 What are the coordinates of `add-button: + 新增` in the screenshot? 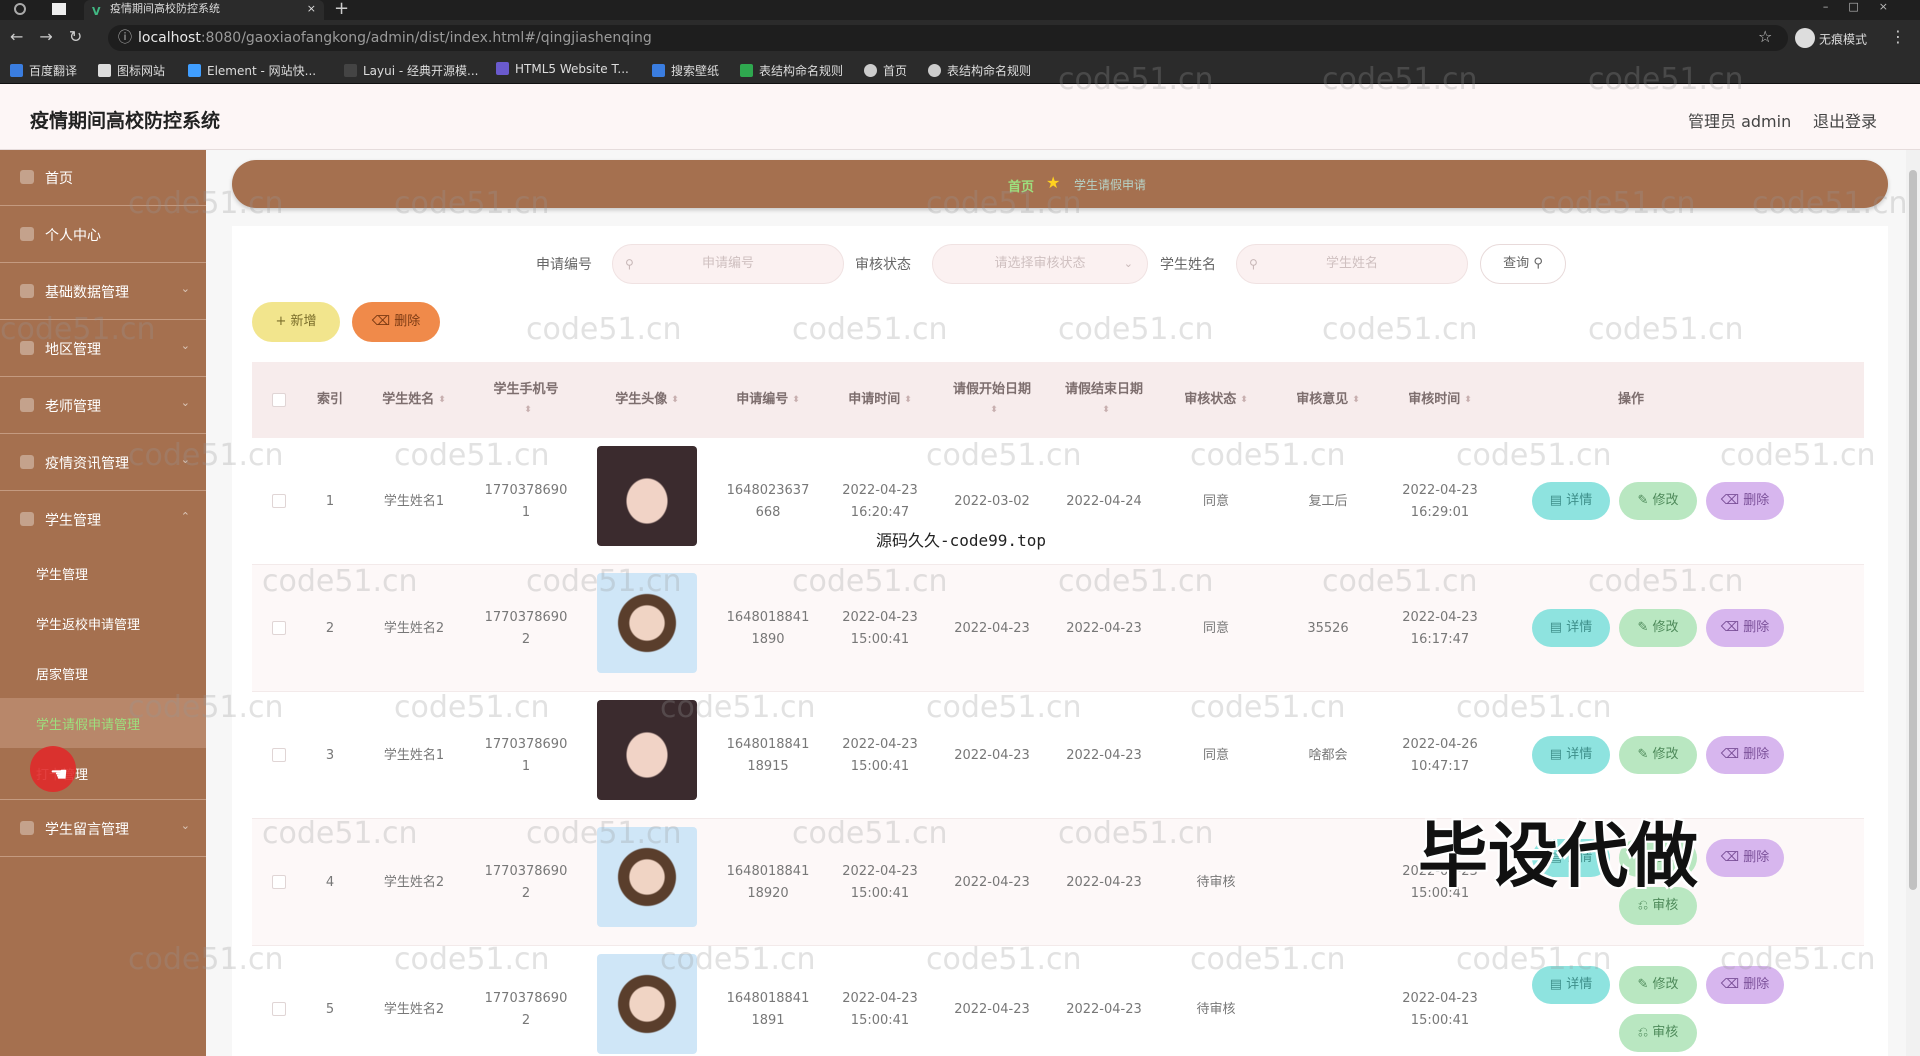 It's located at (296, 322).